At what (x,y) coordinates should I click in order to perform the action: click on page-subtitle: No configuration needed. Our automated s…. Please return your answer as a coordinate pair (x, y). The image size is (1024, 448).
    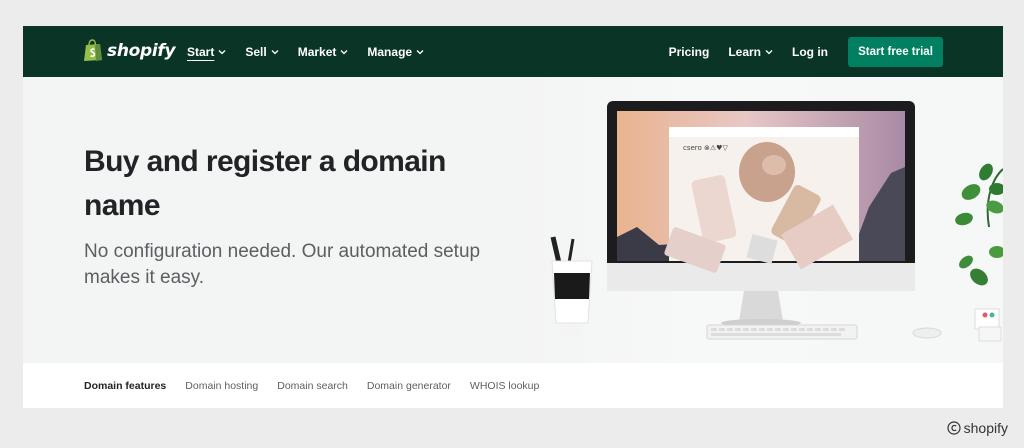
    Looking at the image, I should click on (282, 264).